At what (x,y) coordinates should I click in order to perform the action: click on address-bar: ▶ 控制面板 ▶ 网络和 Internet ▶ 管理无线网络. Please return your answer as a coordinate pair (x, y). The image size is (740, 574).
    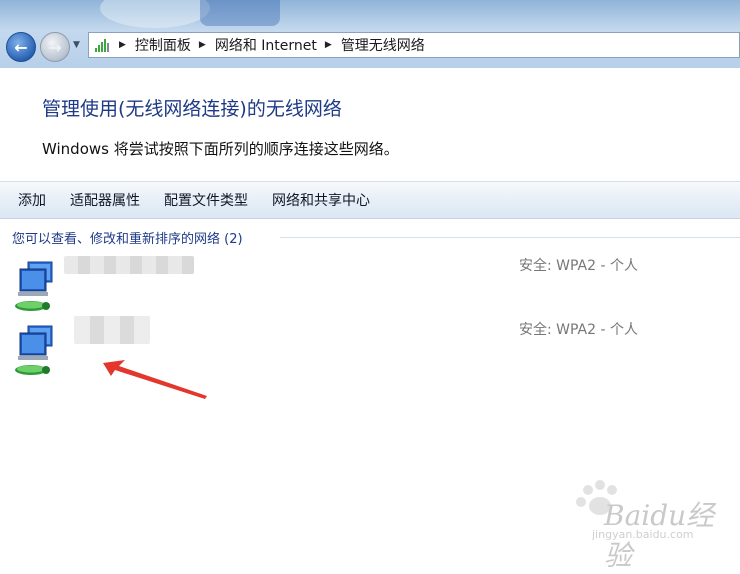
    Looking at the image, I should click on (414, 45).